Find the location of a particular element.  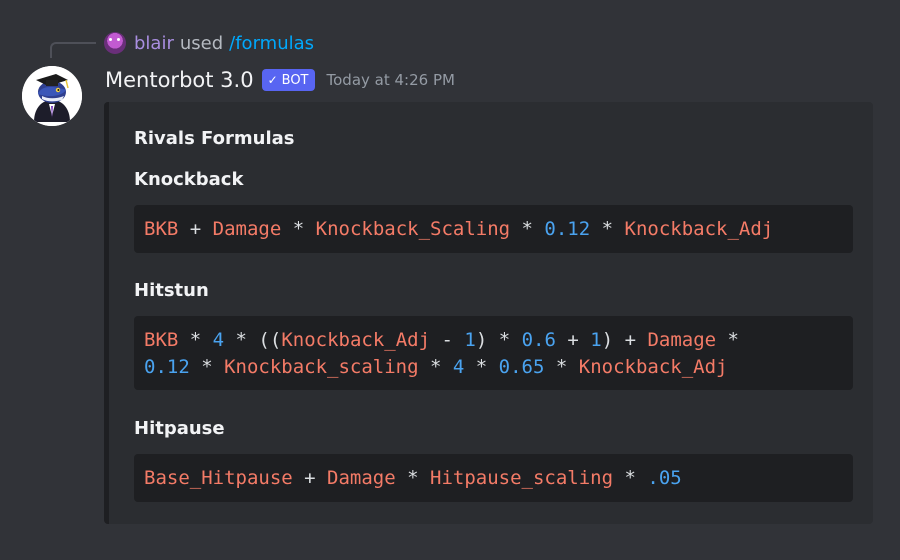

bot-badge: ✓ BOT is located at coordinates (288, 80).